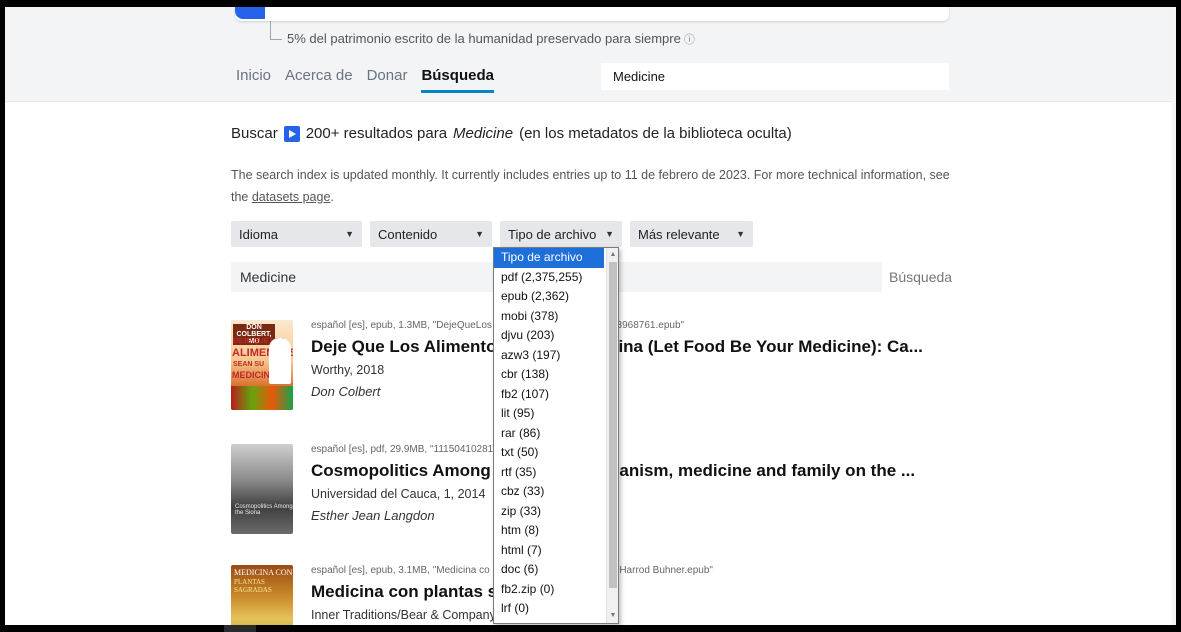  I want to click on result-meta-end: _3968761.epub", so click(648, 325).